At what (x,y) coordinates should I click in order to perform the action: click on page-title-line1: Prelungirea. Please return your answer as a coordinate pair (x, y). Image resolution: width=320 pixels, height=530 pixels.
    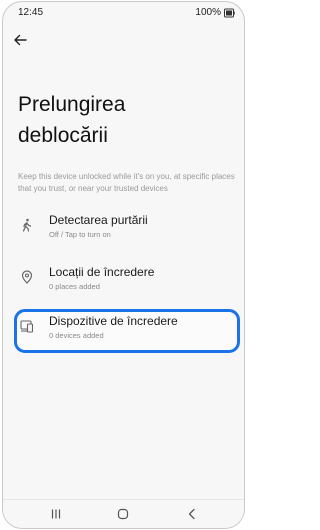
    Looking at the image, I should click on (72, 104).